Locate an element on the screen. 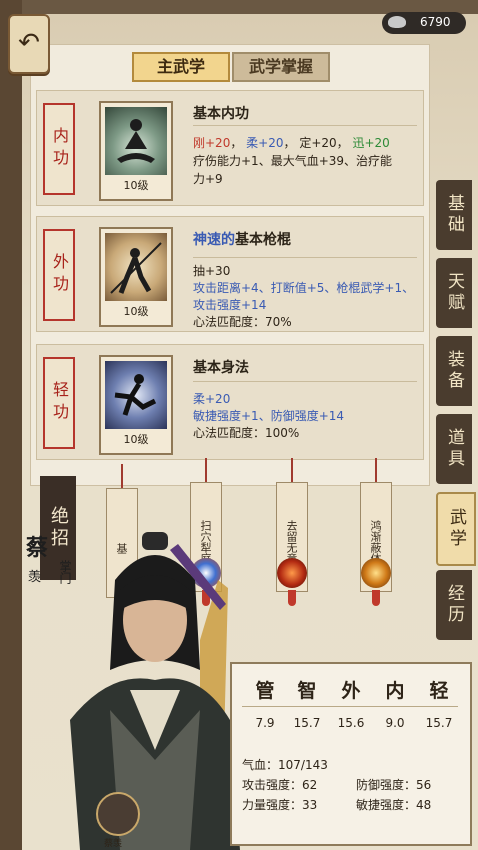 This screenshot has height=850, width=478. spear-fighter-icon is located at coordinates (136, 267).